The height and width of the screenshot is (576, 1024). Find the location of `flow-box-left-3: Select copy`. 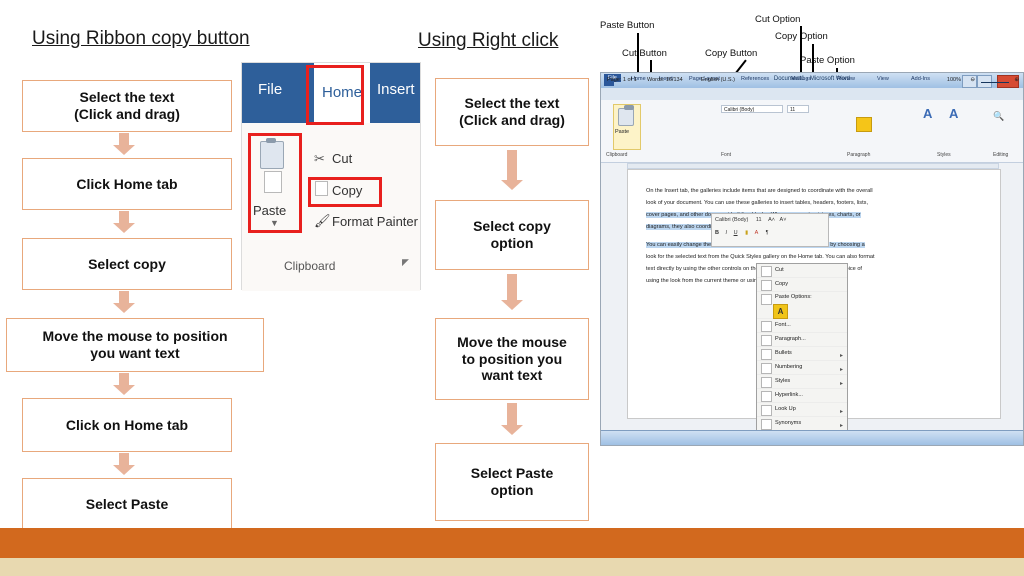

flow-box-left-3: Select copy is located at coordinates (127, 264).